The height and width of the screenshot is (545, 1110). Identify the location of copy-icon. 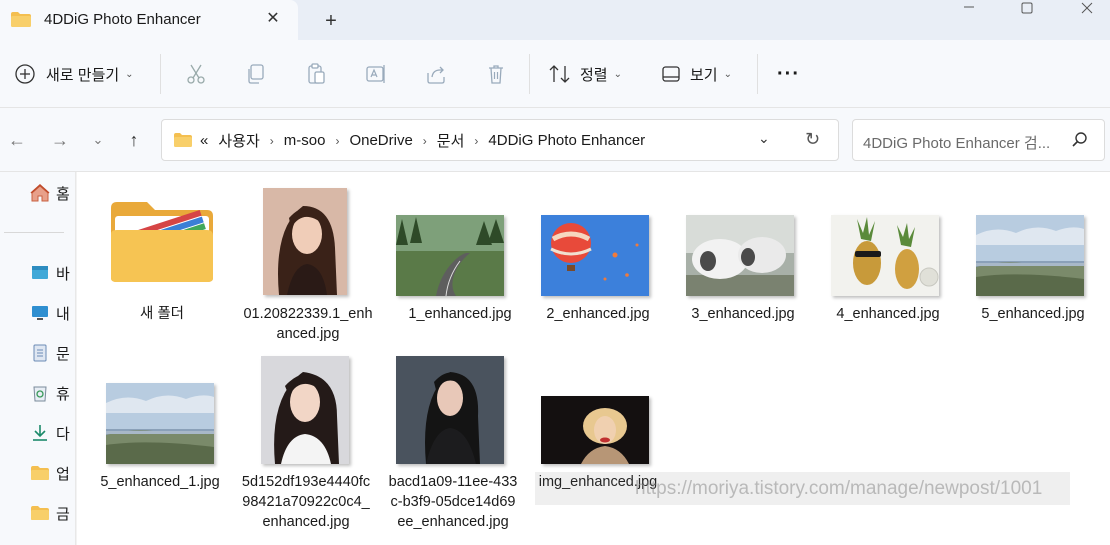
(256, 74).